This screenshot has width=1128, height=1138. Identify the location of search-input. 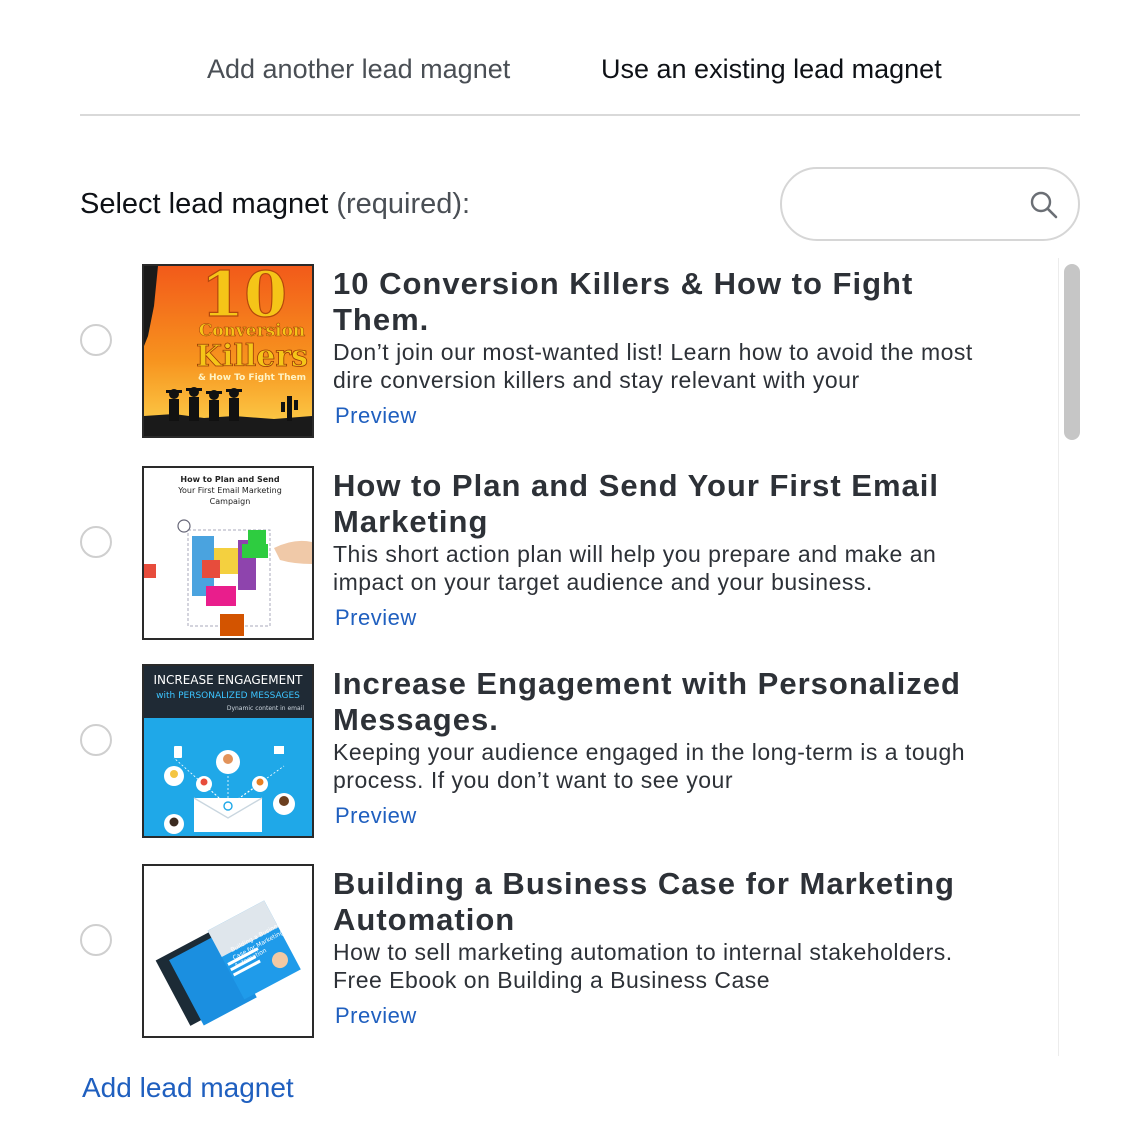
(916, 205).